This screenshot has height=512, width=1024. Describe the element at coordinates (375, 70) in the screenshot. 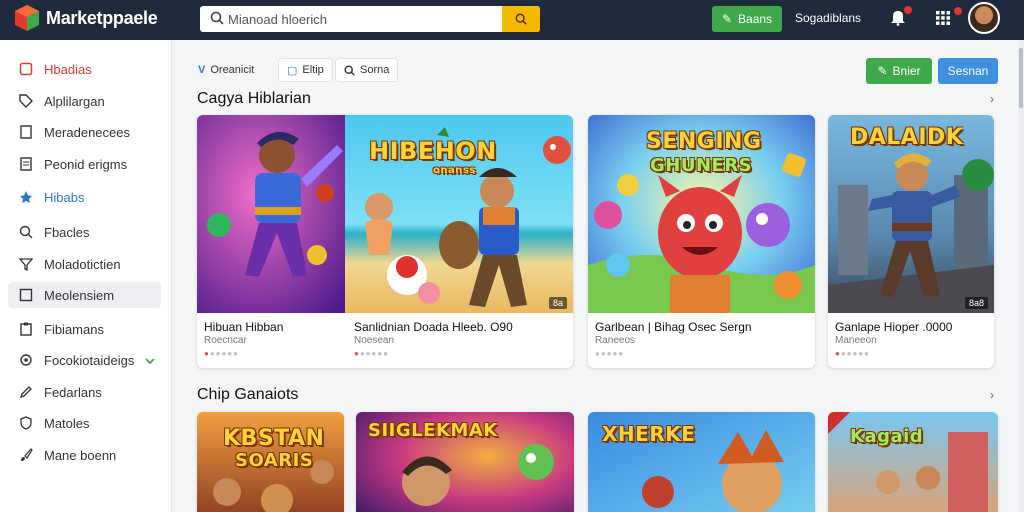

I see `filter-label: Sorna` at that location.